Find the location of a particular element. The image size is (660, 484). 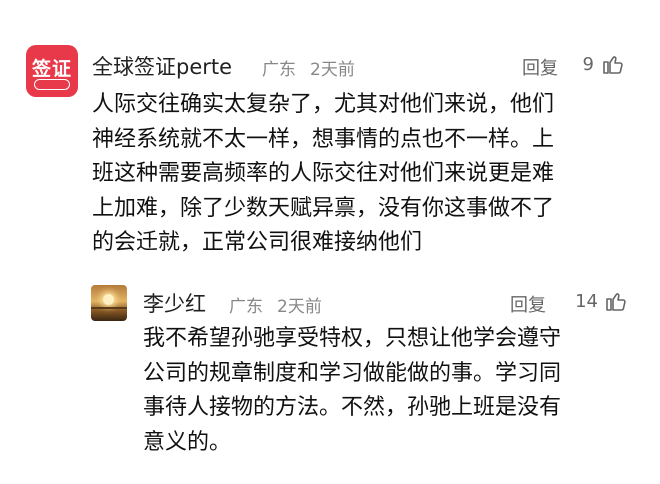

avatar: 签证 is located at coordinates (52, 71).